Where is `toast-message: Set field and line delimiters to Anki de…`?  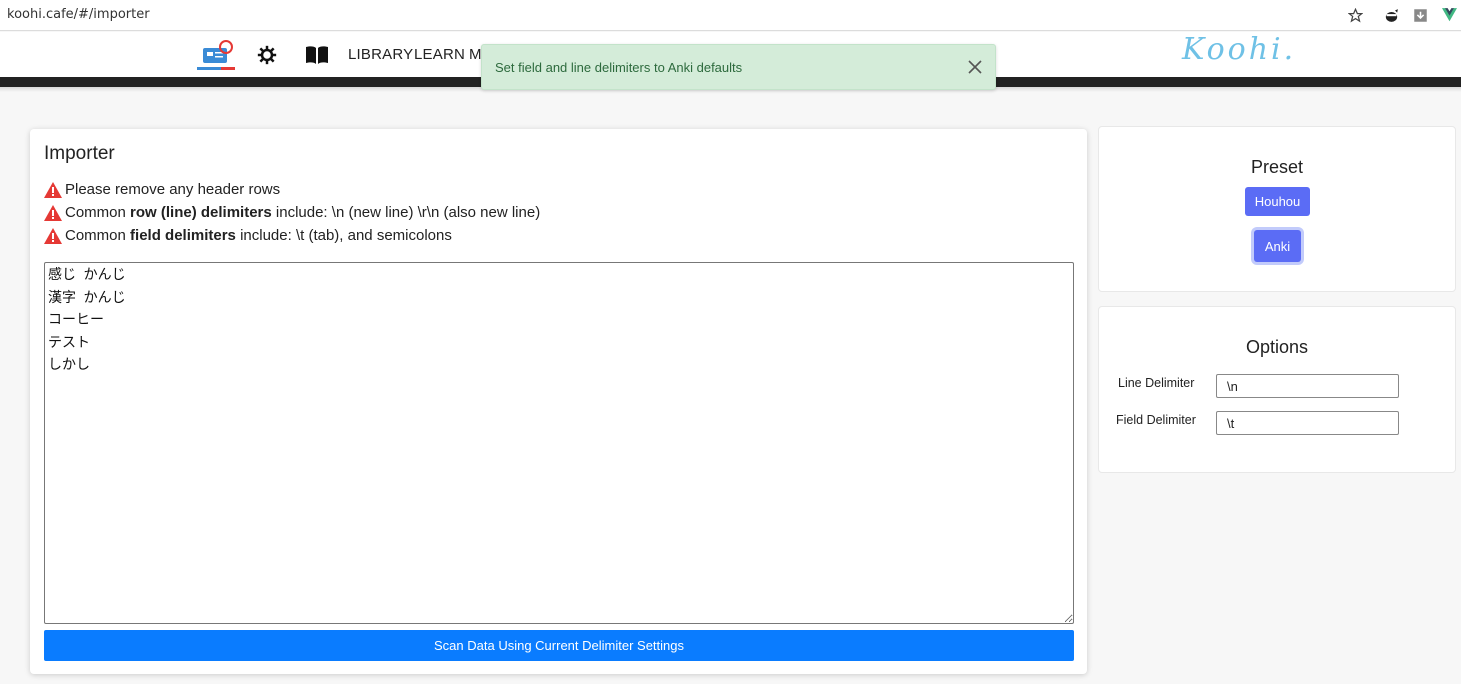 toast-message: Set field and line delimiters to Anki de… is located at coordinates (619, 67).